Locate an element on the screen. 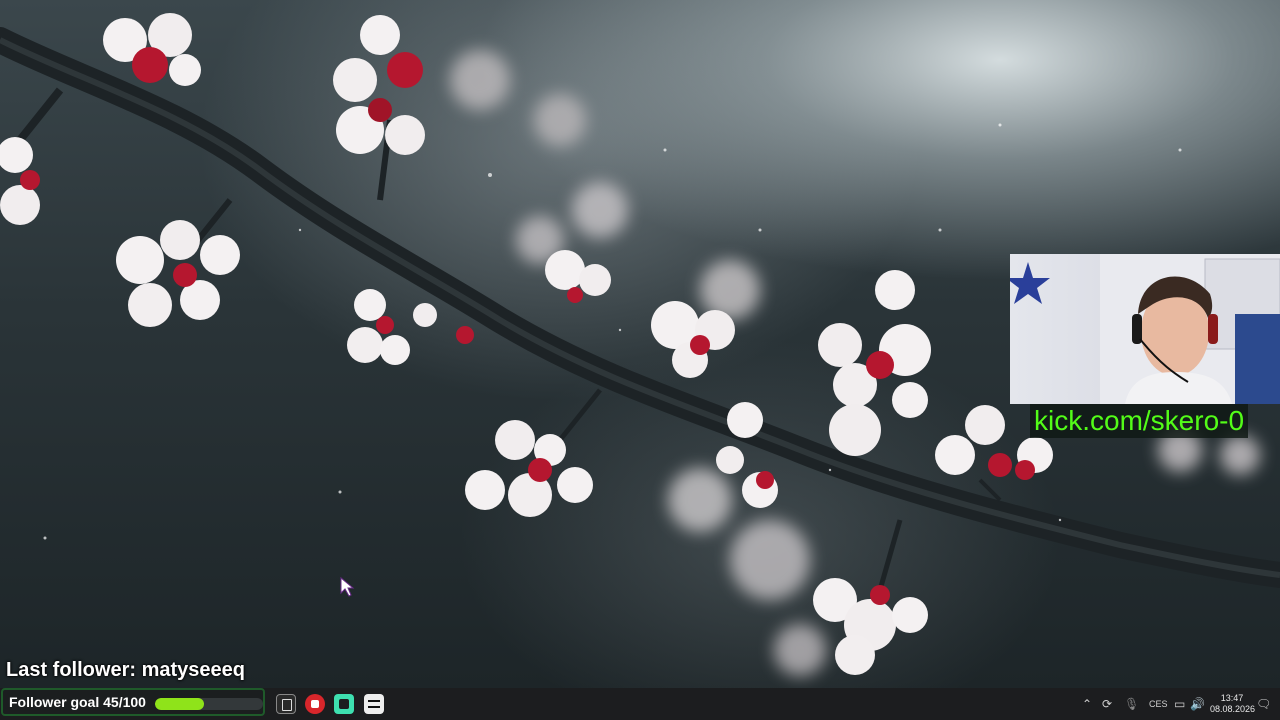 The height and width of the screenshot is (720, 1280). follower-goal-widget: Follower goal 45/100 is located at coordinates (133, 702).